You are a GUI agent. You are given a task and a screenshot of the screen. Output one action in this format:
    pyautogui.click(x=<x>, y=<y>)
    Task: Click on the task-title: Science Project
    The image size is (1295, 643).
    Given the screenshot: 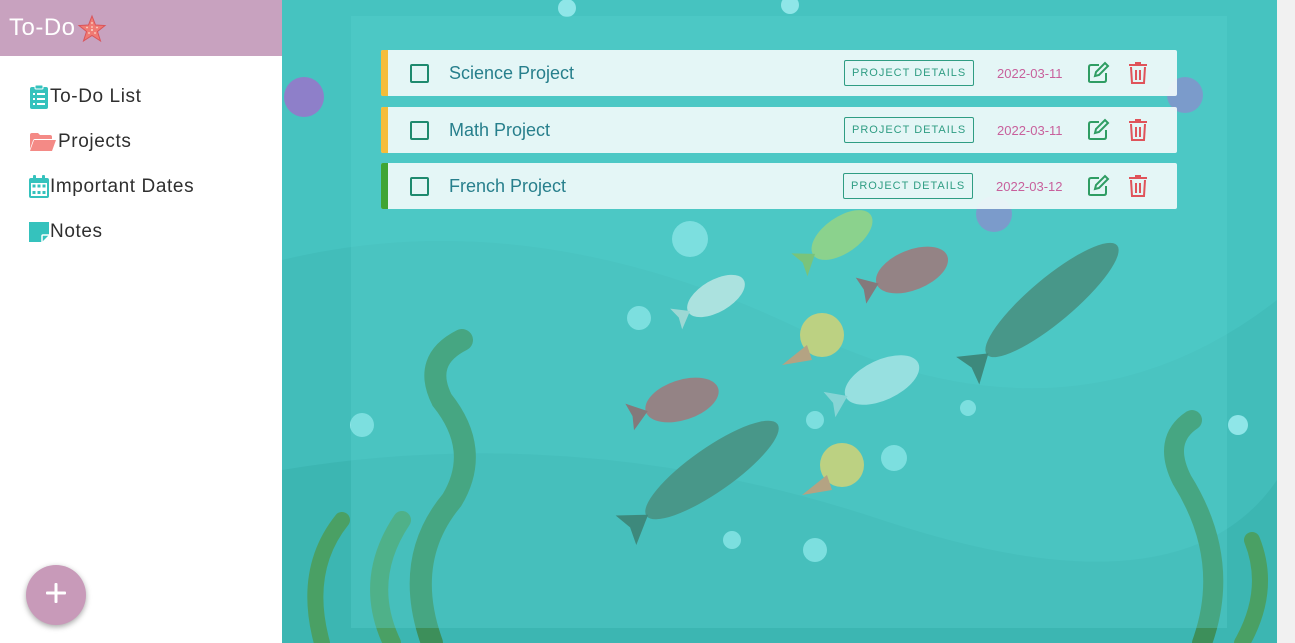 What is the action you would take?
    pyautogui.click(x=512, y=72)
    